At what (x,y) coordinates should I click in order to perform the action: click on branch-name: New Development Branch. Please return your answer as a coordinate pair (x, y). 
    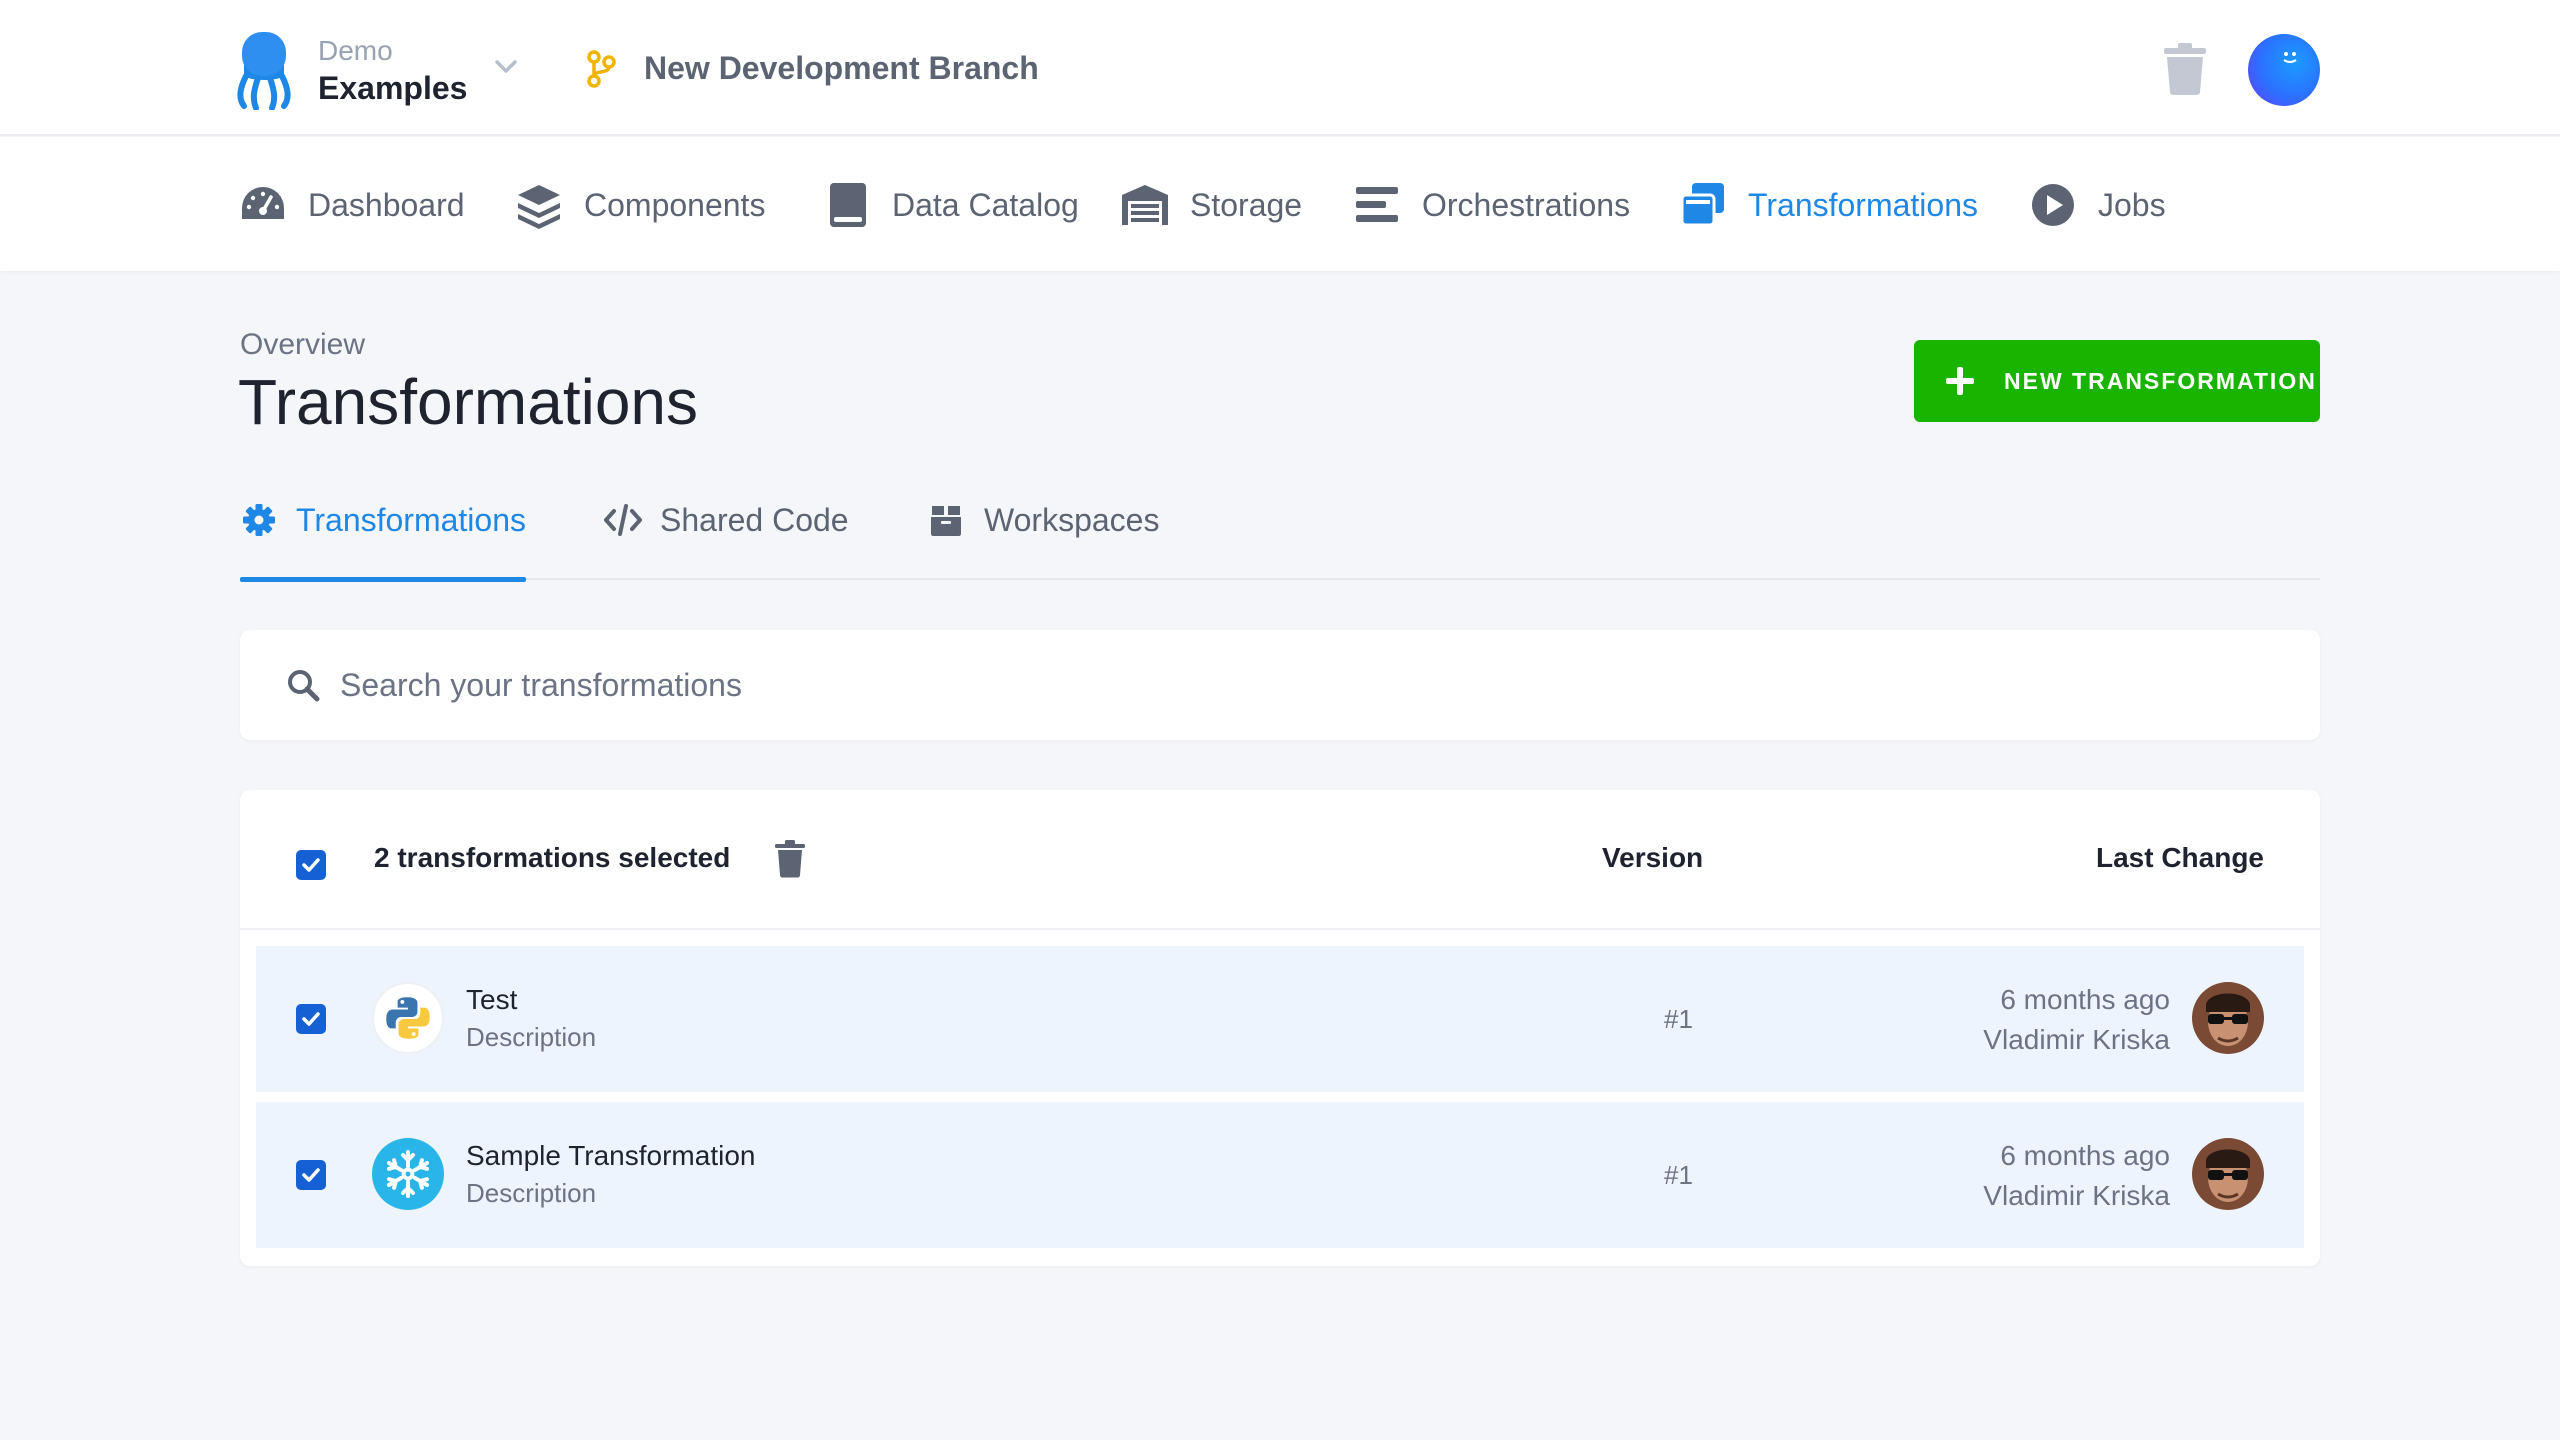
    Looking at the image, I should click on (841, 68).